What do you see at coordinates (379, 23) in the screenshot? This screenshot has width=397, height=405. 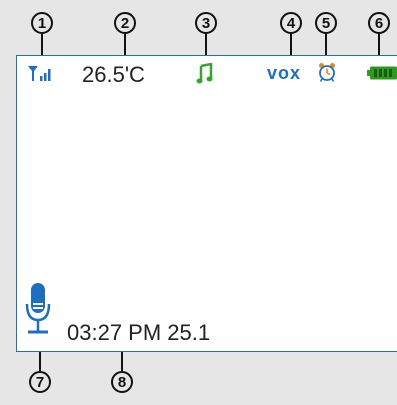 I see `callout-6: 6` at bounding box center [379, 23].